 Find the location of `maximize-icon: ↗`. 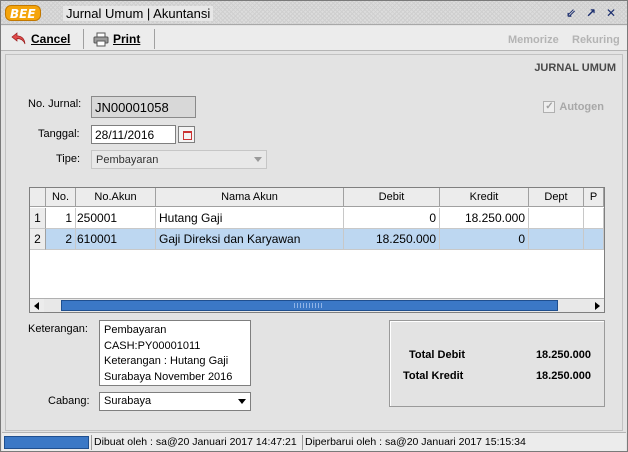

maximize-icon: ↗ is located at coordinates (591, 13).